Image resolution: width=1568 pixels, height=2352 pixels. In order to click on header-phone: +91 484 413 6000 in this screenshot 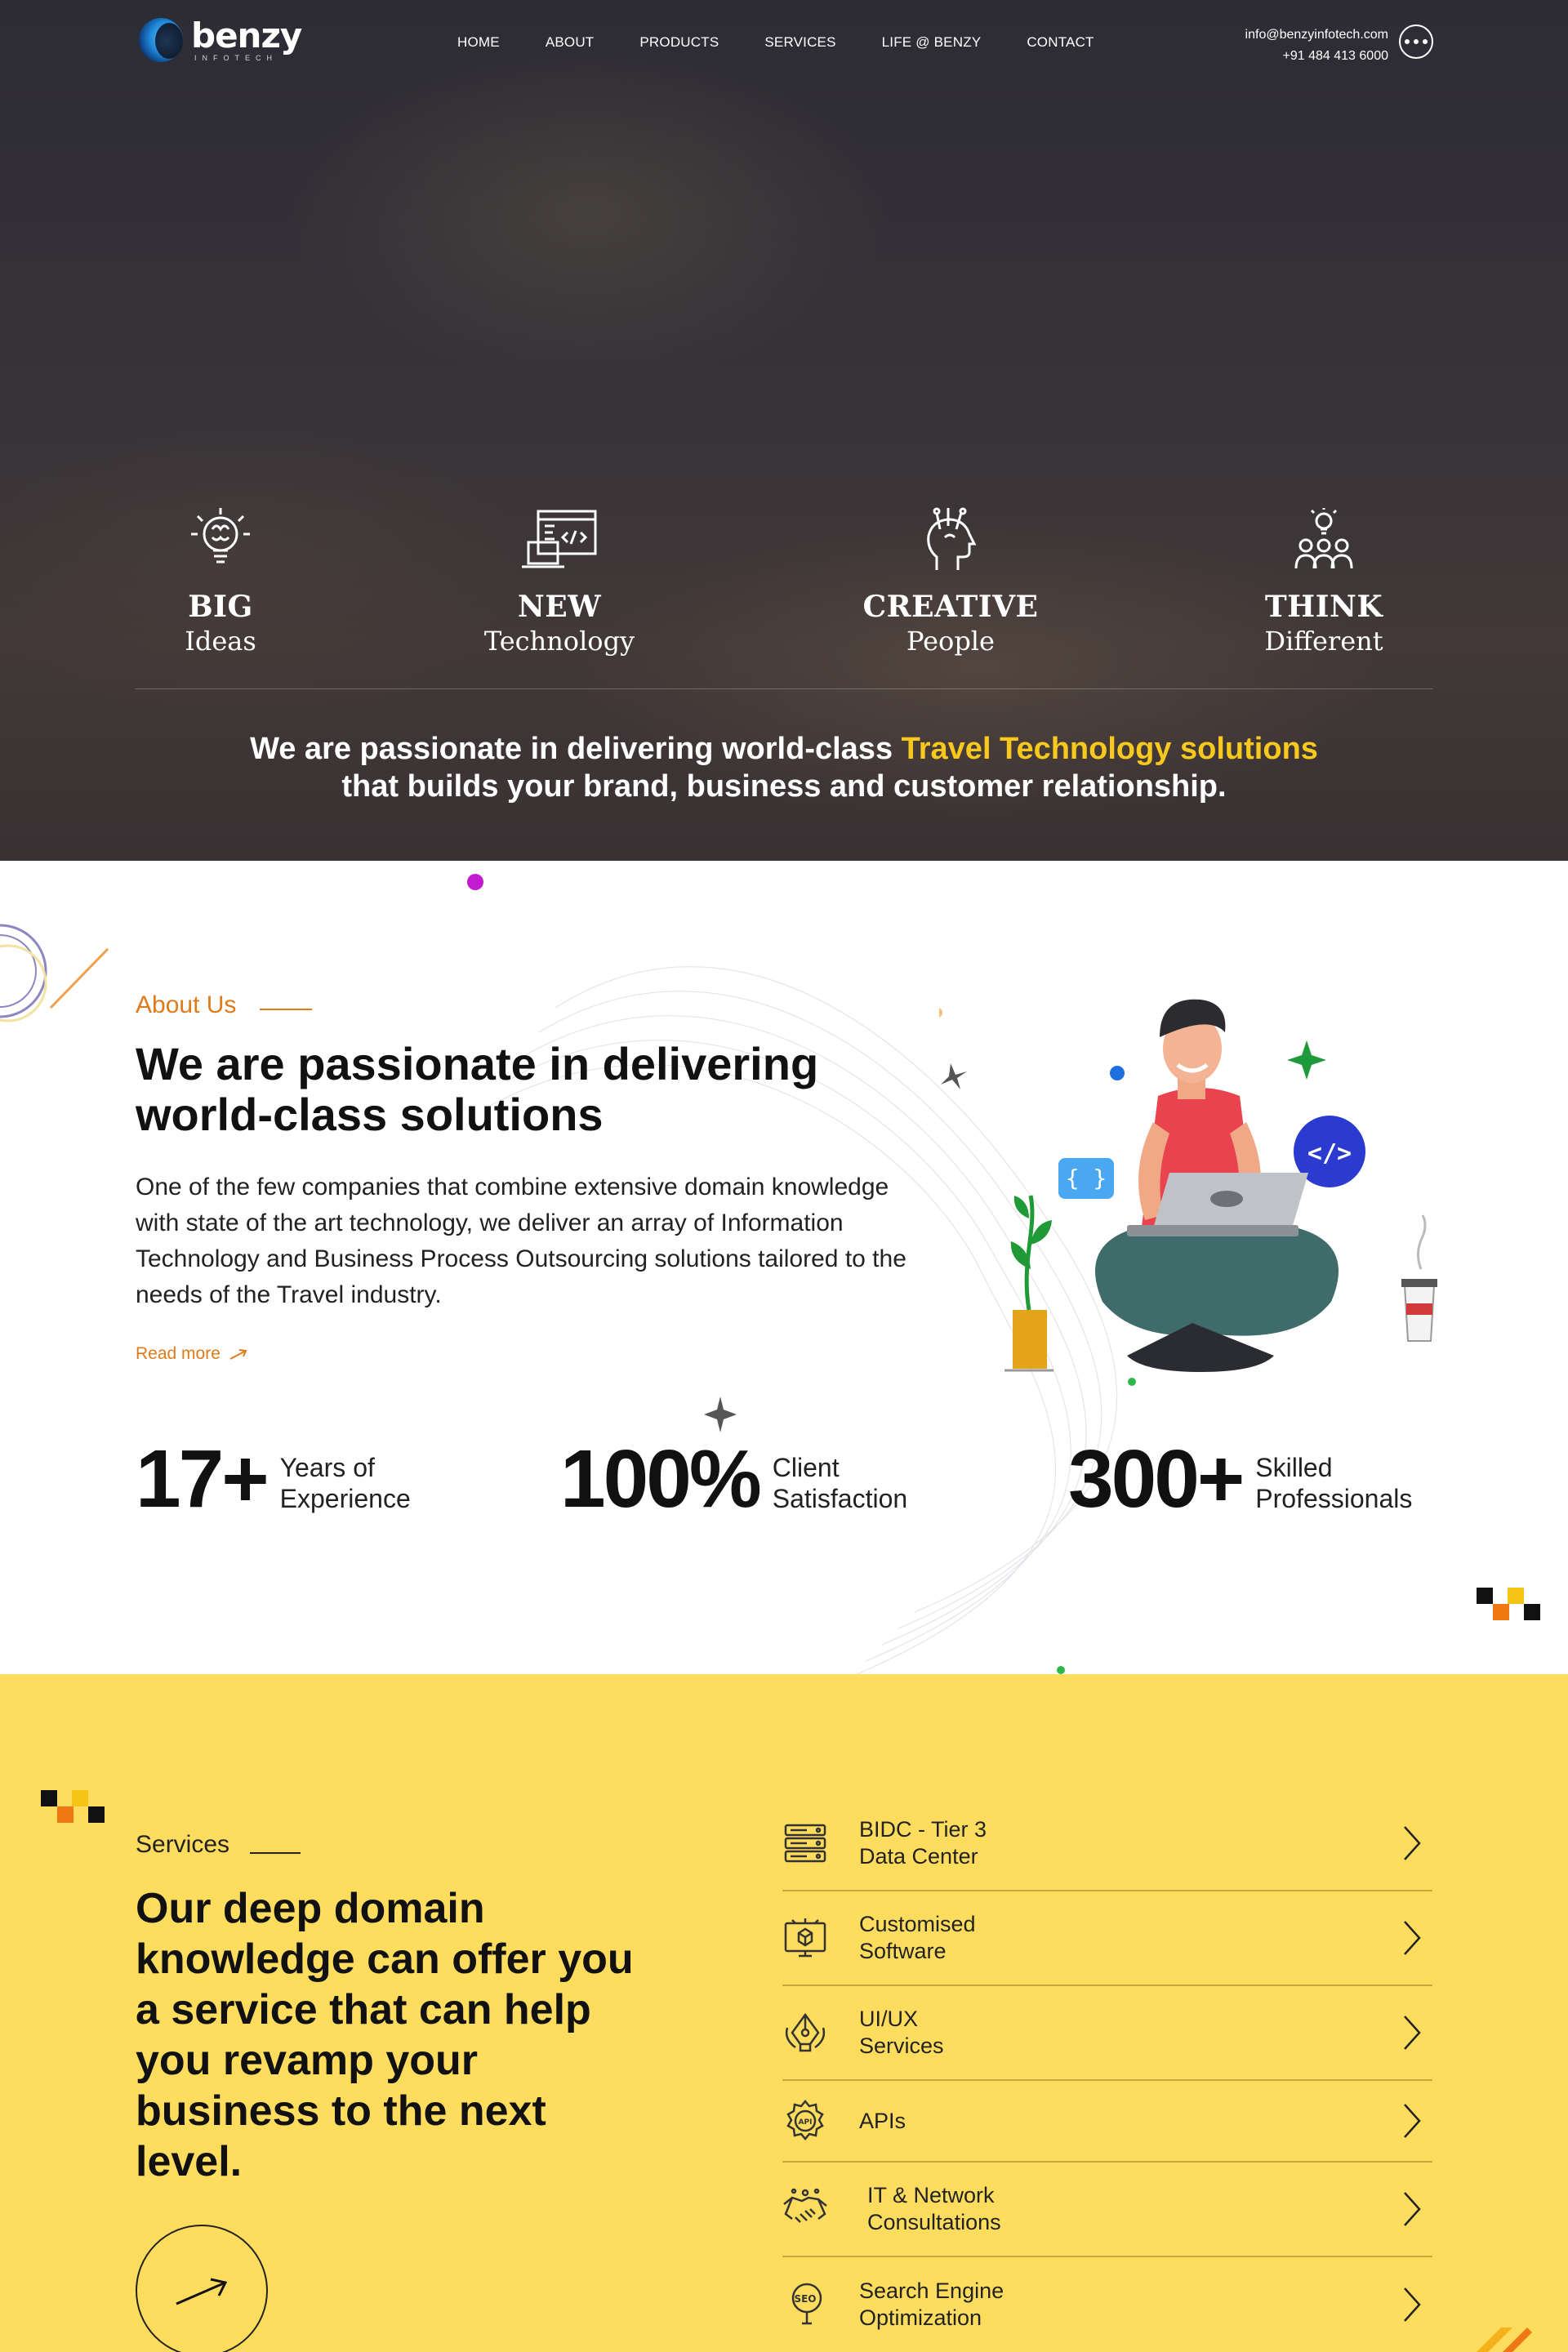, I will do `click(1316, 56)`.